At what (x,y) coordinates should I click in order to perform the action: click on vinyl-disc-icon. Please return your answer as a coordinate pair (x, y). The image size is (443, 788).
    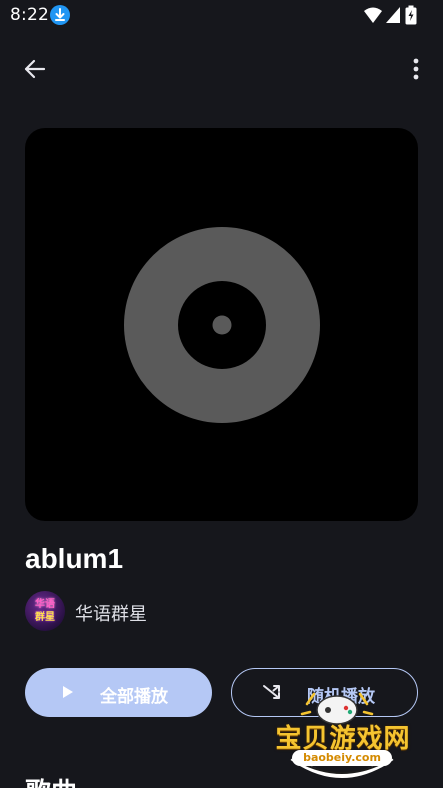
    Looking at the image, I should click on (222, 325).